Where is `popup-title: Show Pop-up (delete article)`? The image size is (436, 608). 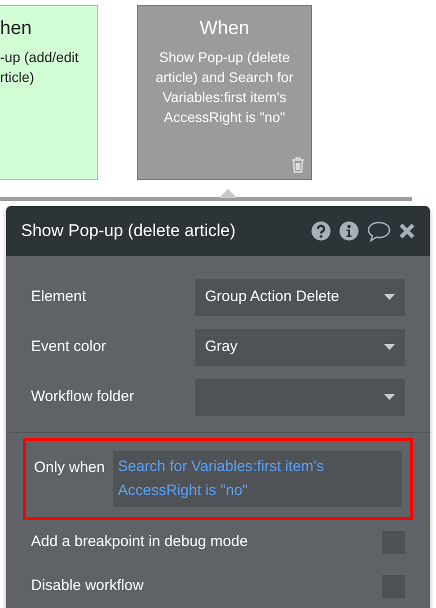 popup-title: Show Pop-up (delete article) is located at coordinates (128, 231).